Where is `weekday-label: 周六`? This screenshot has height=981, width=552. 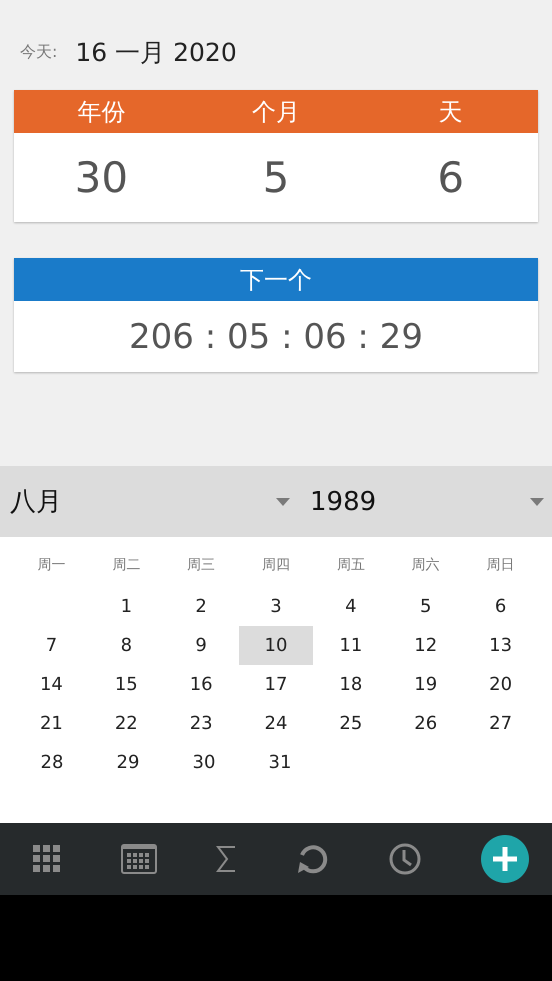
weekday-label: 周六 is located at coordinates (425, 565).